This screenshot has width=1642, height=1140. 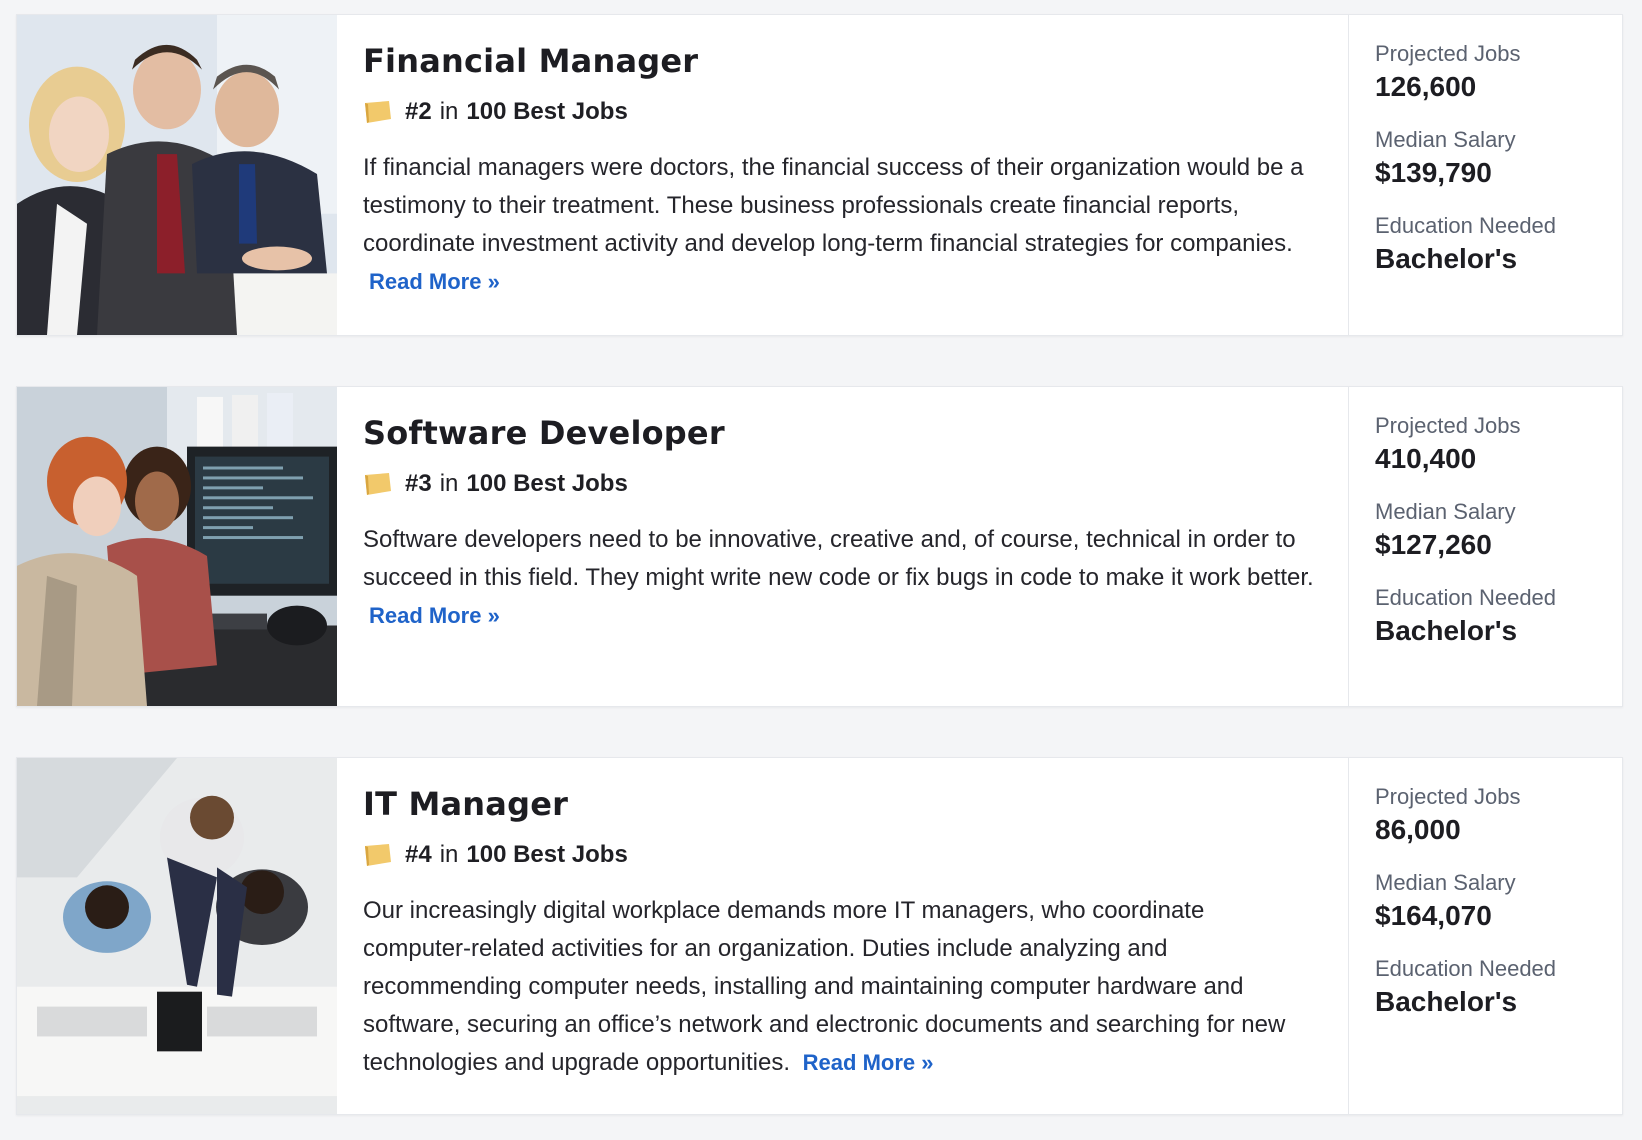 I want to click on stat-median-salary: Median Salary $164,070, so click(x=1486, y=902).